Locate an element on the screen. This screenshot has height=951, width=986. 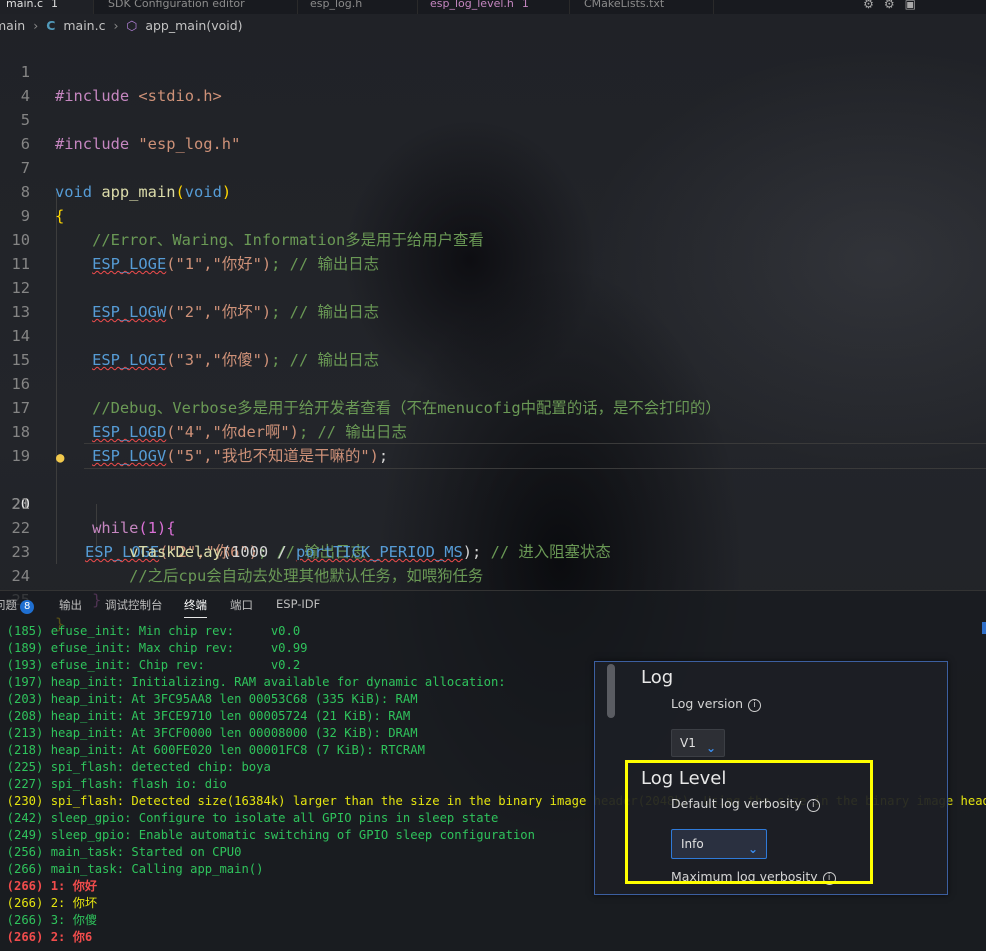
gear-icon: ⚙ is located at coordinates (894, 5).